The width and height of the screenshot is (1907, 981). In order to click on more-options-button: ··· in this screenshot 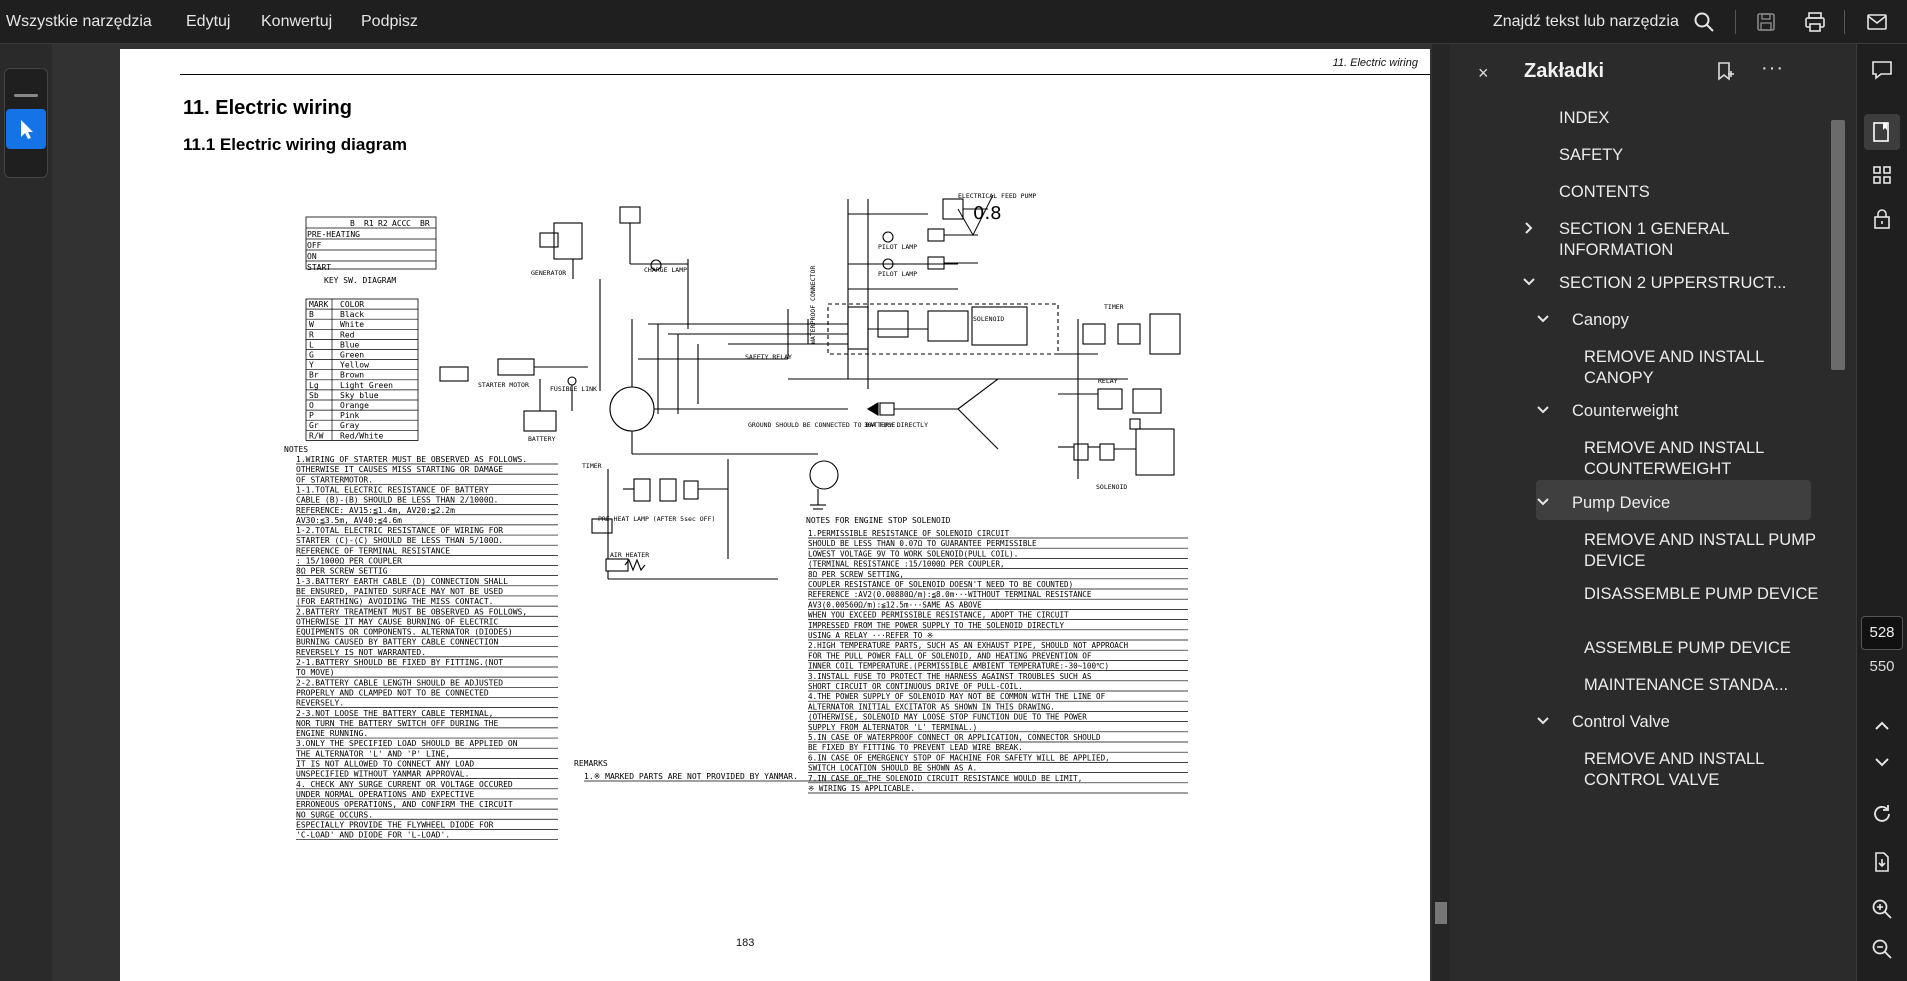, I will do `click(1772, 68)`.